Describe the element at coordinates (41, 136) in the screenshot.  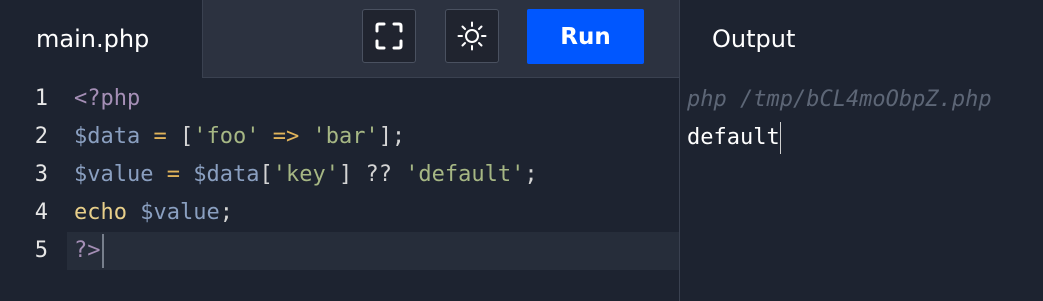
I see `line-number: 2` at that location.